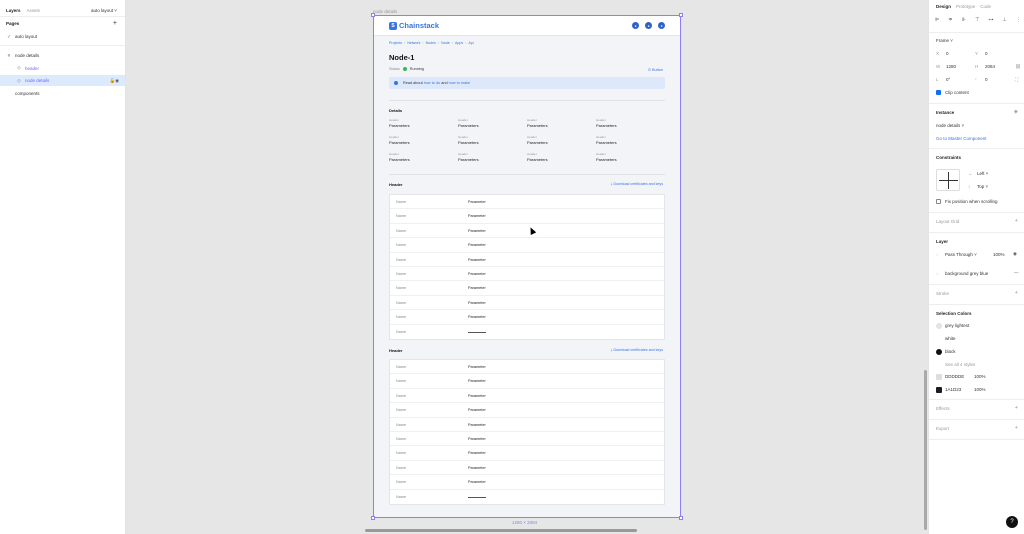 The image size is (1024, 534). I want to click on instance-dropdown: node details ˅, so click(950, 125).